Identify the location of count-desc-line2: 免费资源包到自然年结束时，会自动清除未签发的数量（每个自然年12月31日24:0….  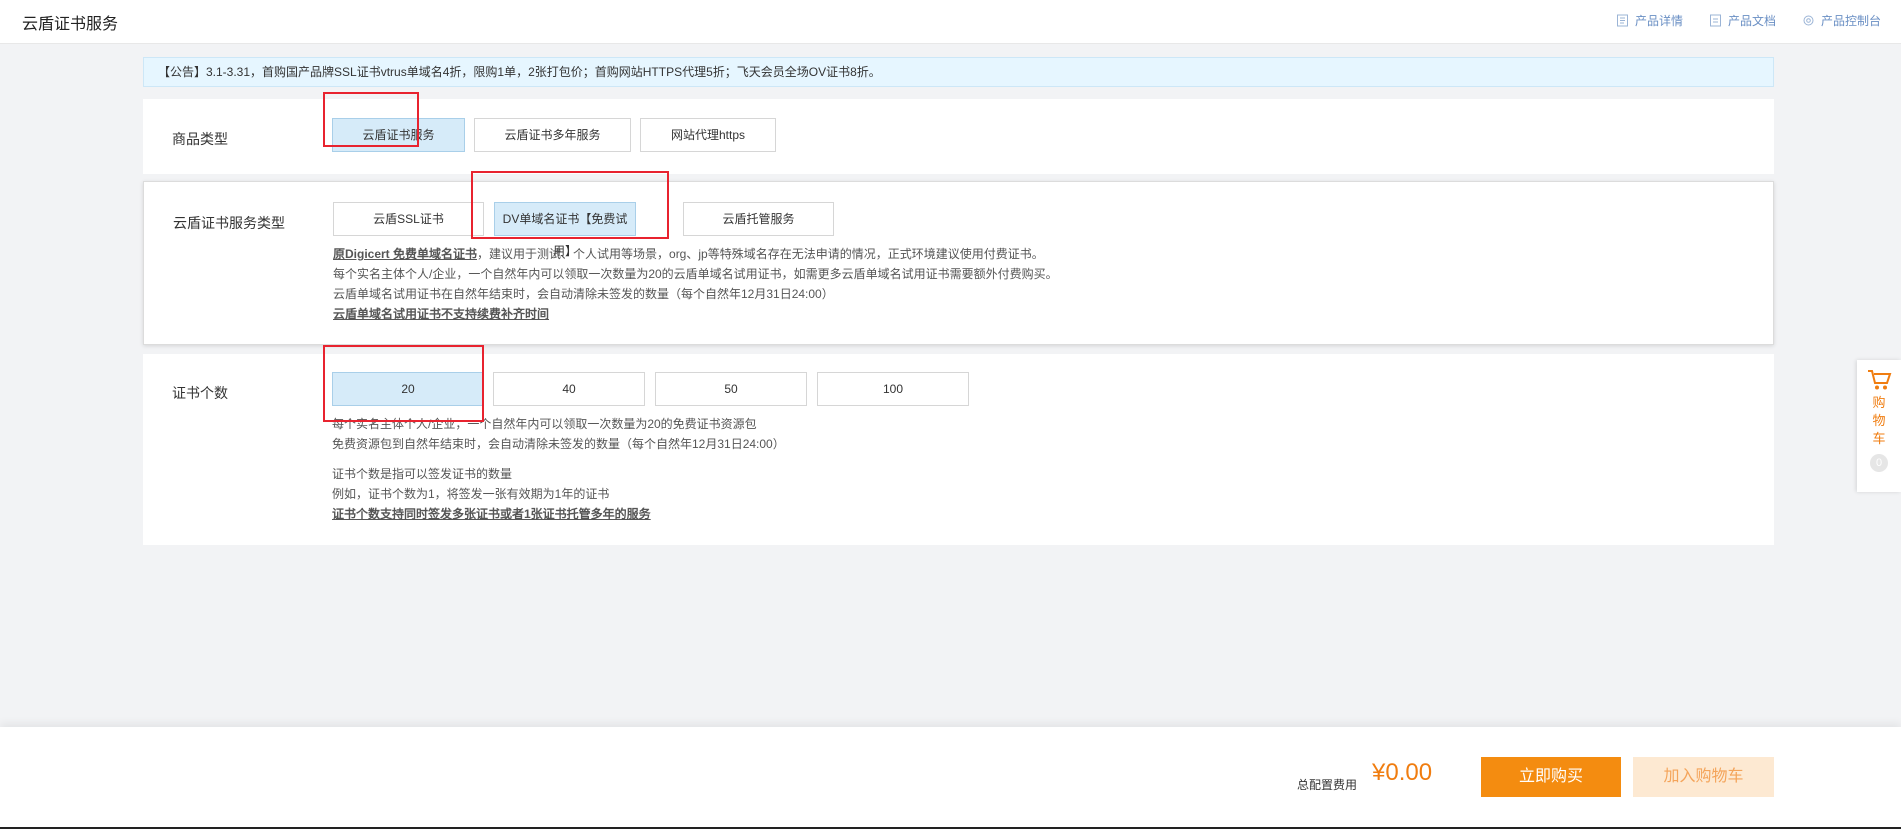
(558, 444).